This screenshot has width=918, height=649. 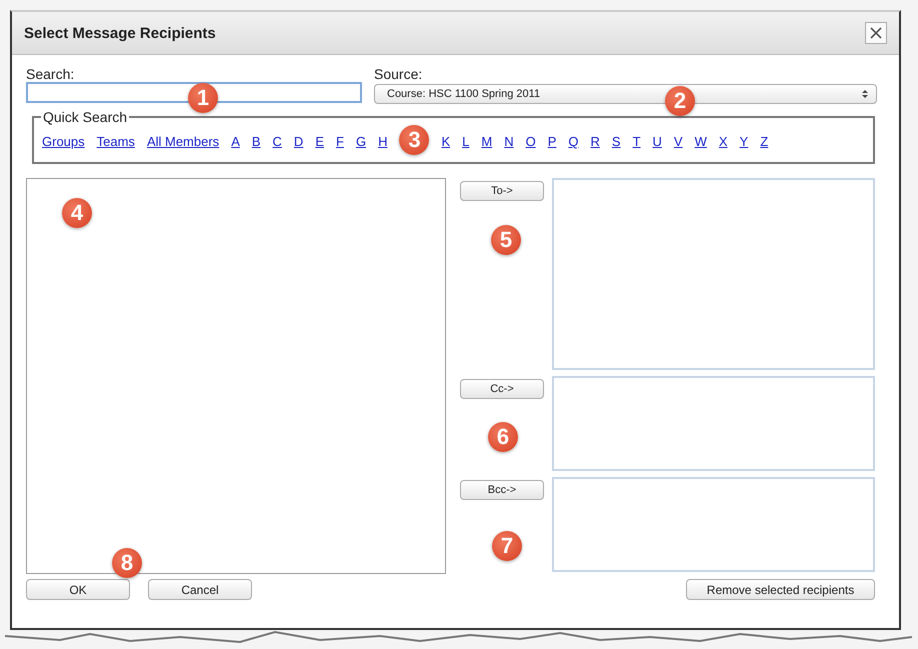 I want to click on quick-search-link: R, so click(x=595, y=141).